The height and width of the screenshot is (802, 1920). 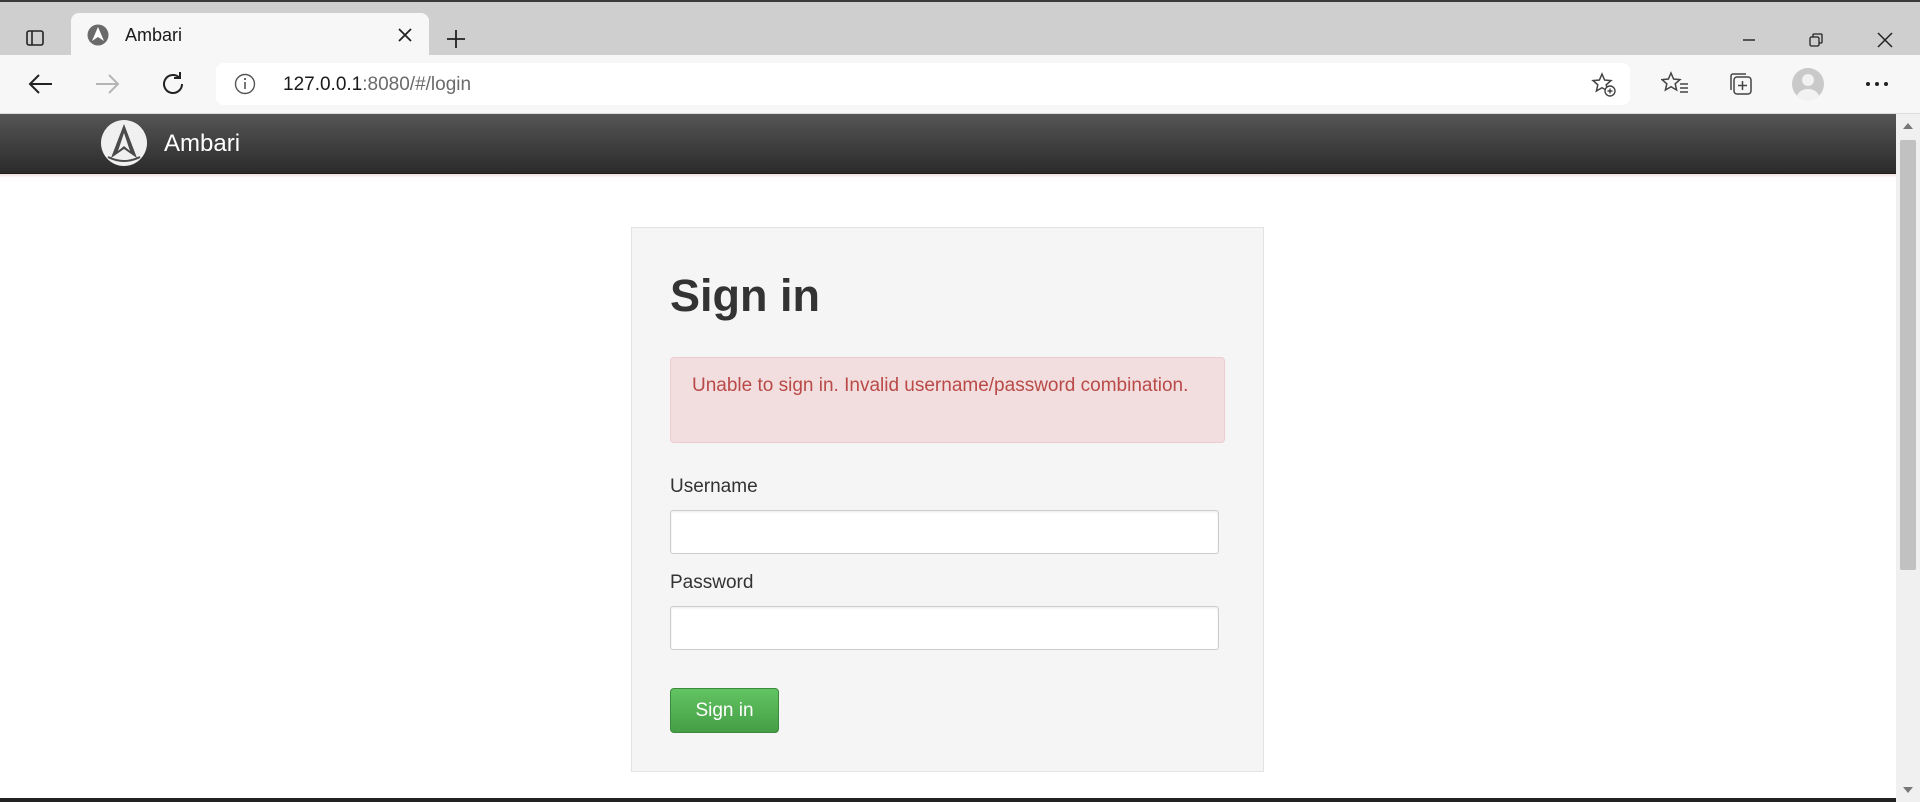 I want to click on add-favorite-button, so click(x=1604, y=85).